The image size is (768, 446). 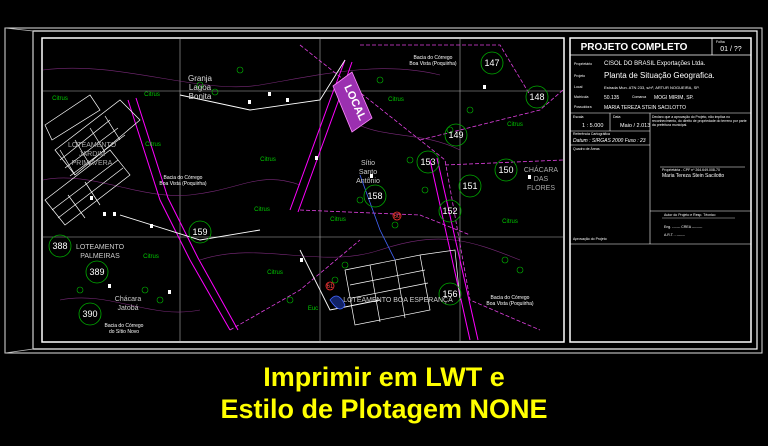 I want to click on lot-number: 149, so click(x=455, y=135).